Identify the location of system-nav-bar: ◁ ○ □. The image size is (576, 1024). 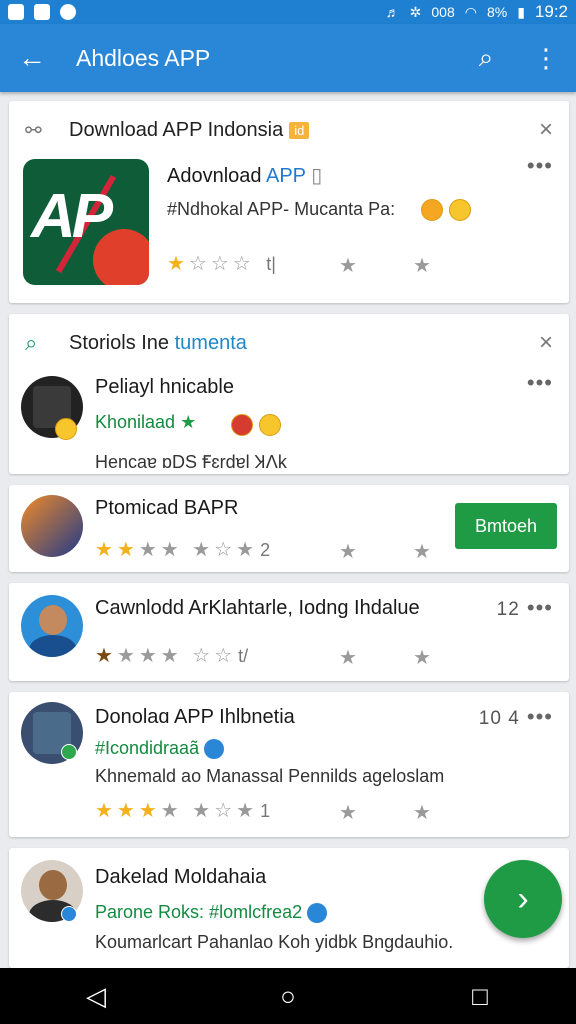
(288, 996).